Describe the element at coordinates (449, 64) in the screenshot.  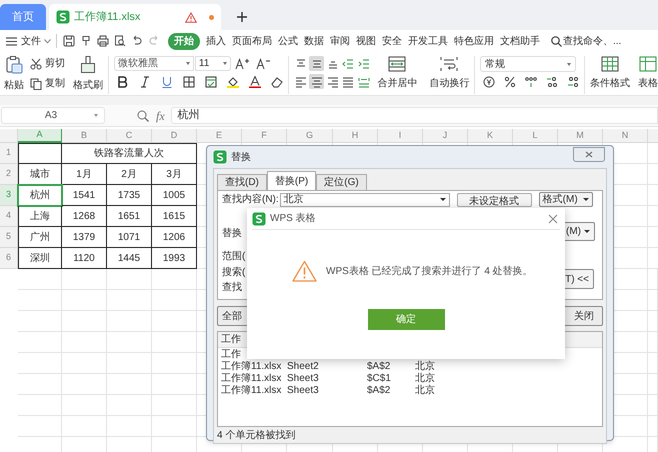
I see `wrap-text-icon` at that location.